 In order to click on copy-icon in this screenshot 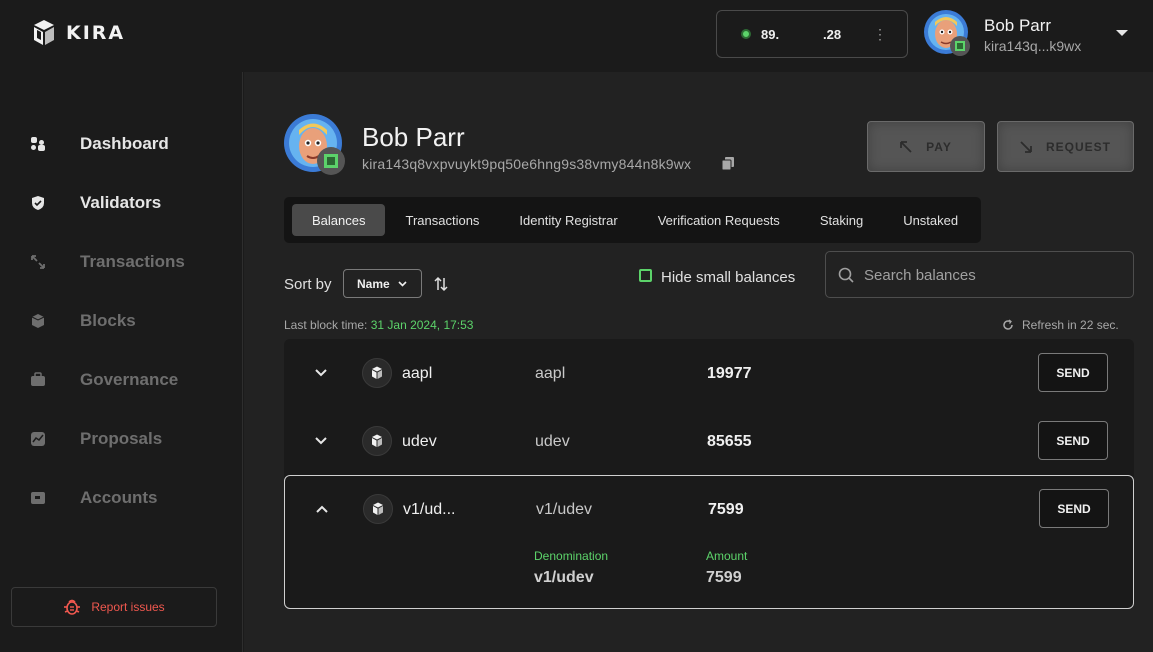, I will do `click(728, 163)`.